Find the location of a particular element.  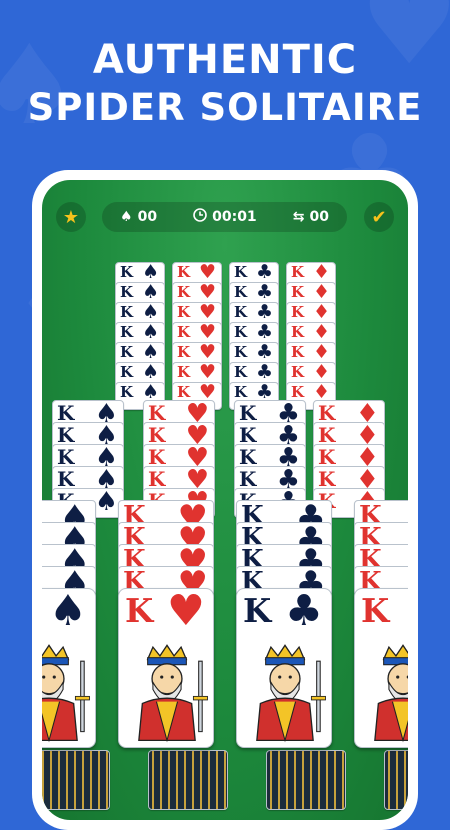

complete-button: ✔ is located at coordinates (379, 217).